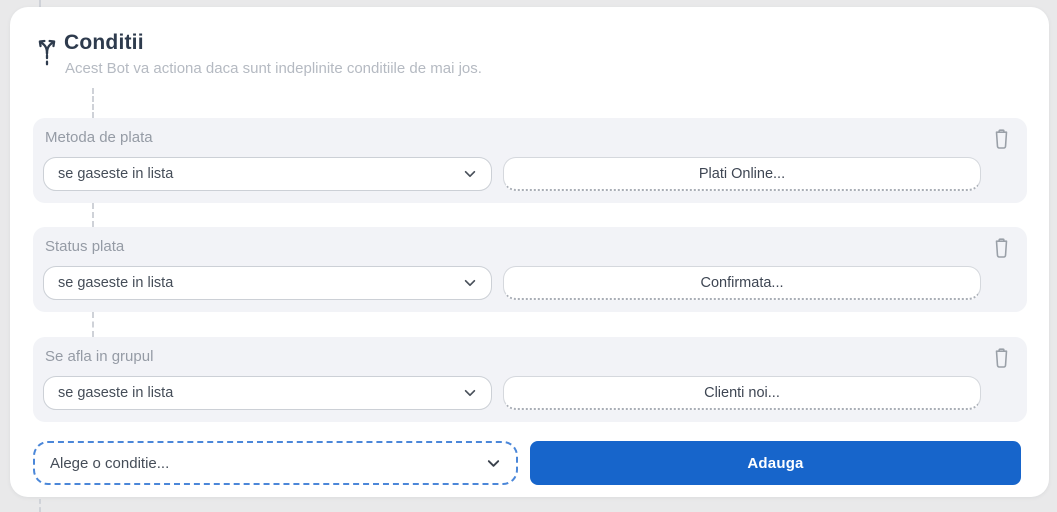 The height and width of the screenshot is (512, 1057). Describe the element at coordinates (104, 42) in the screenshot. I see `panel-title: Conditii` at that location.